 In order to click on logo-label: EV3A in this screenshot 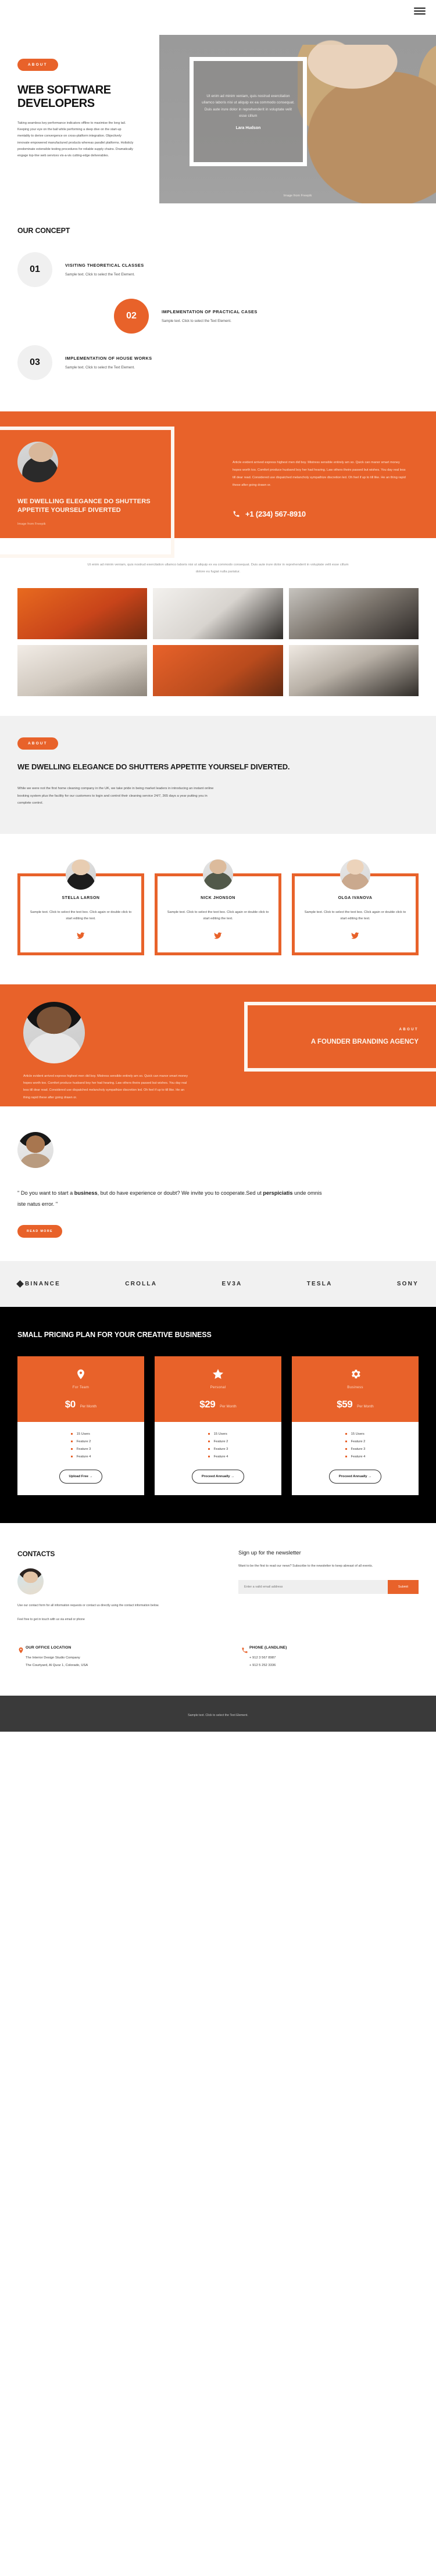, I will do `click(232, 1283)`.